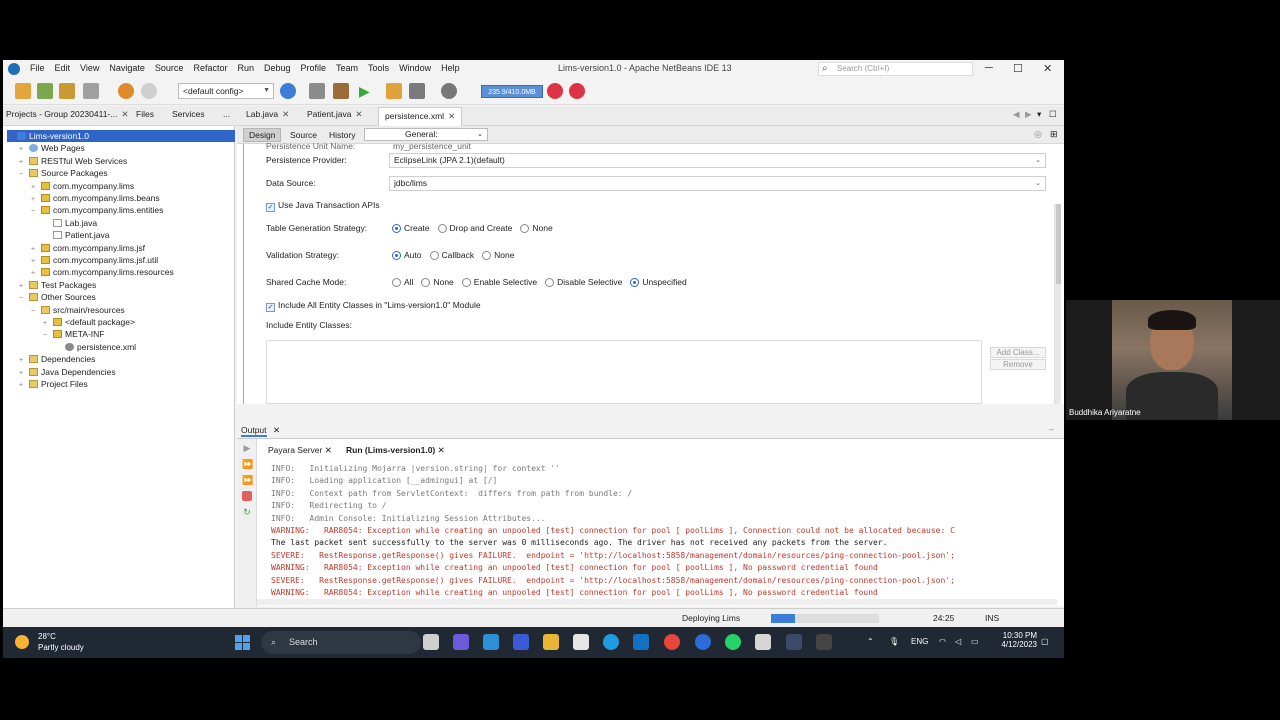 Image resolution: width=1280 pixels, height=720 pixels. What do you see at coordinates (89, 322) in the screenshot?
I see `tree-item: + <default package>` at bounding box center [89, 322].